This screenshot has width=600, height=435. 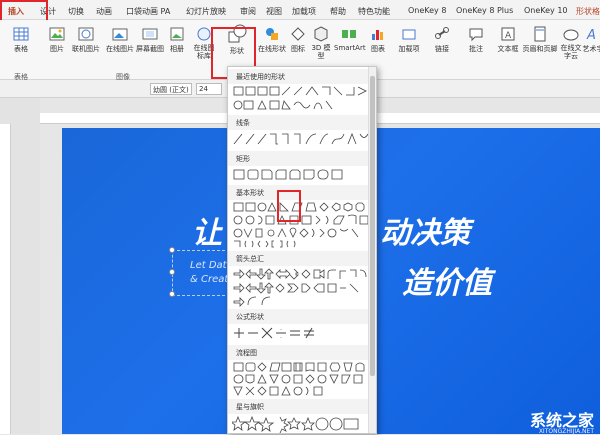 What do you see at coordinates (21, 34) in the screenshot?
I see `table-icon` at bounding box center [21, 34].